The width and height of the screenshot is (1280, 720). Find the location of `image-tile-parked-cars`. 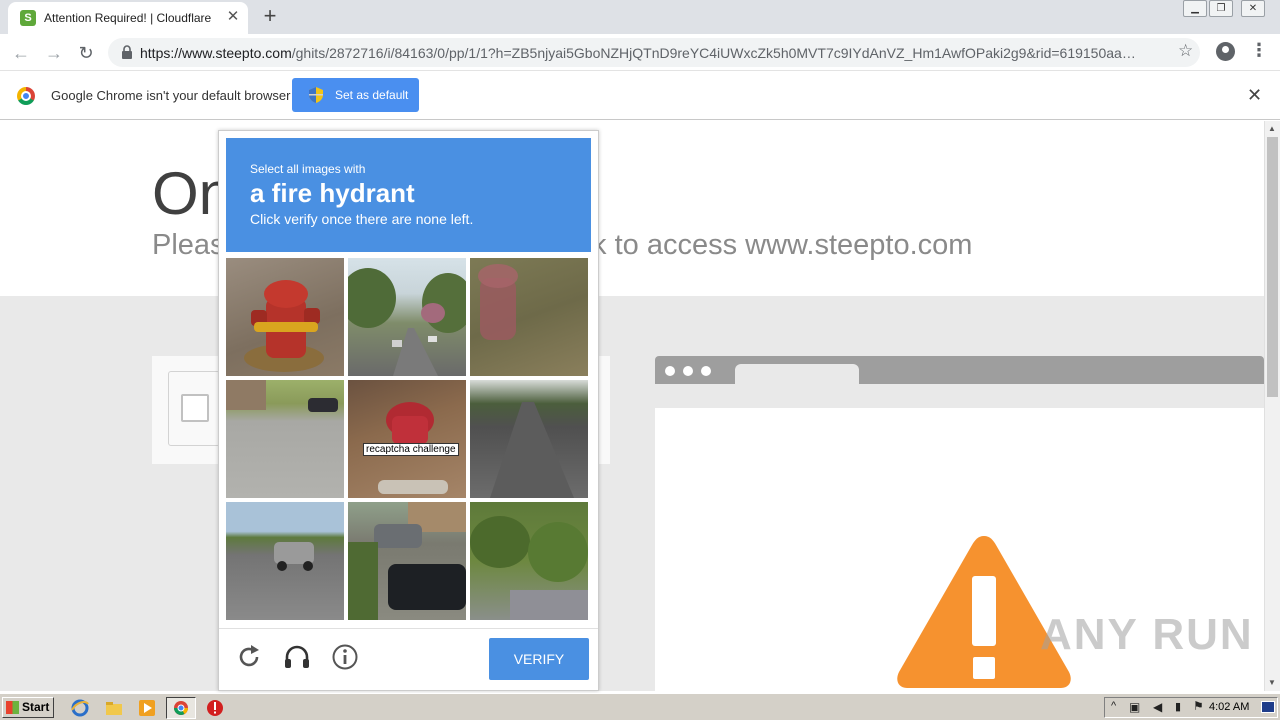

image-tile-parked-cars is located at coordinates (407, 561).